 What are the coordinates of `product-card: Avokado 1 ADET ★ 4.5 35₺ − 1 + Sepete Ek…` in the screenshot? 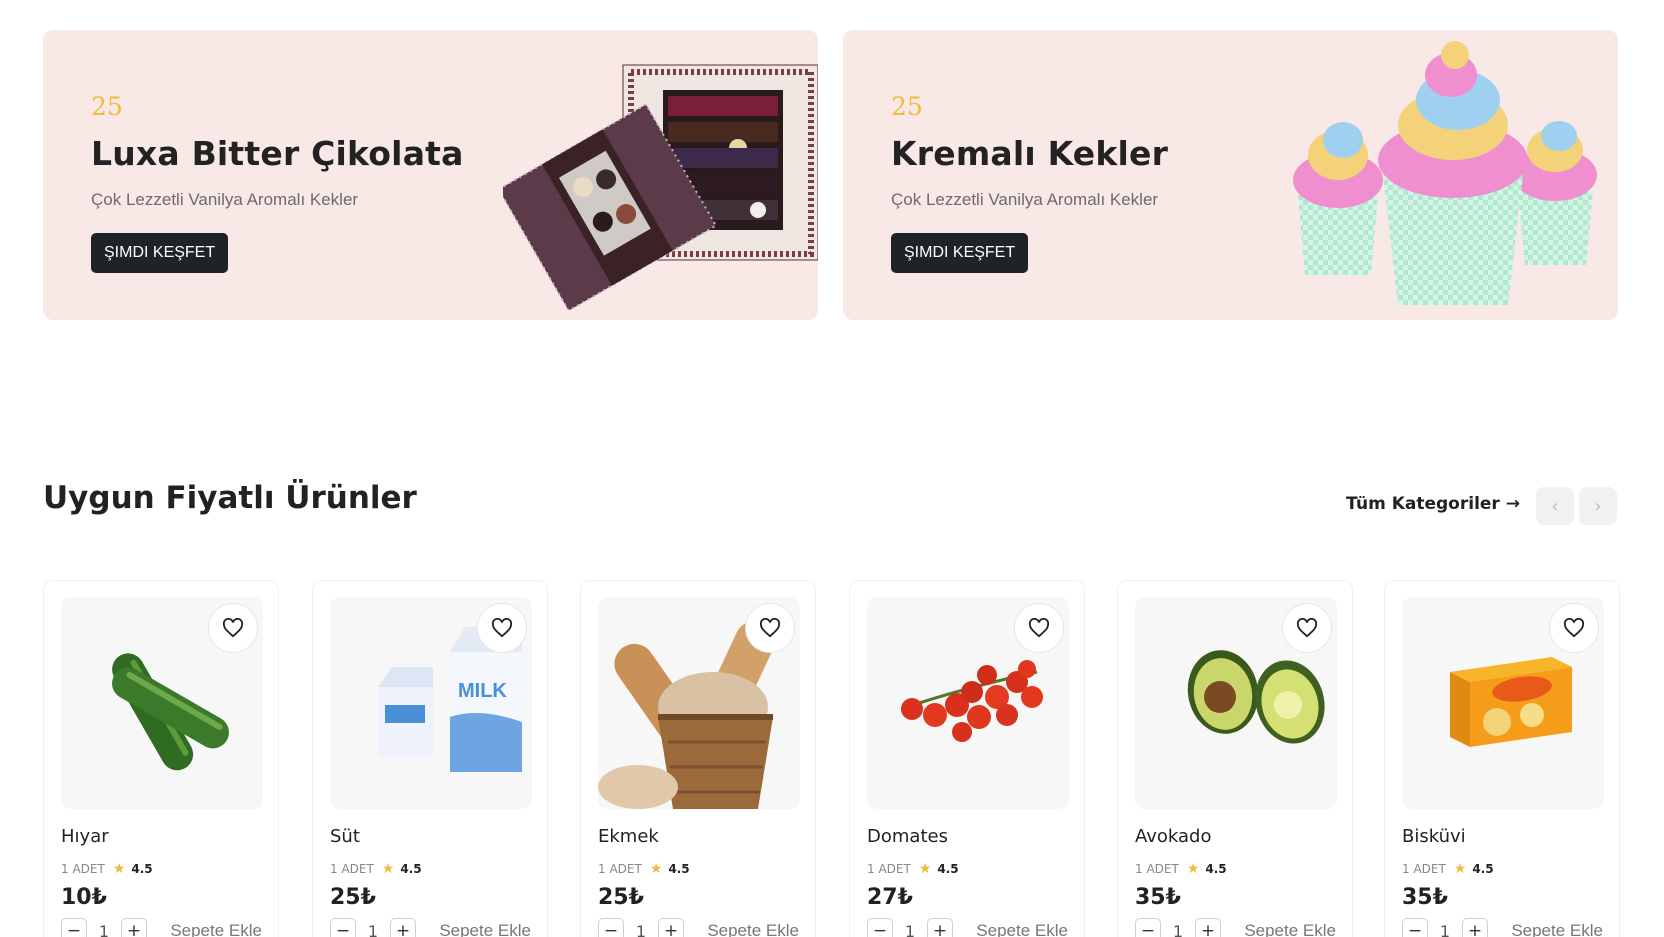 It's located at (1235, 758).